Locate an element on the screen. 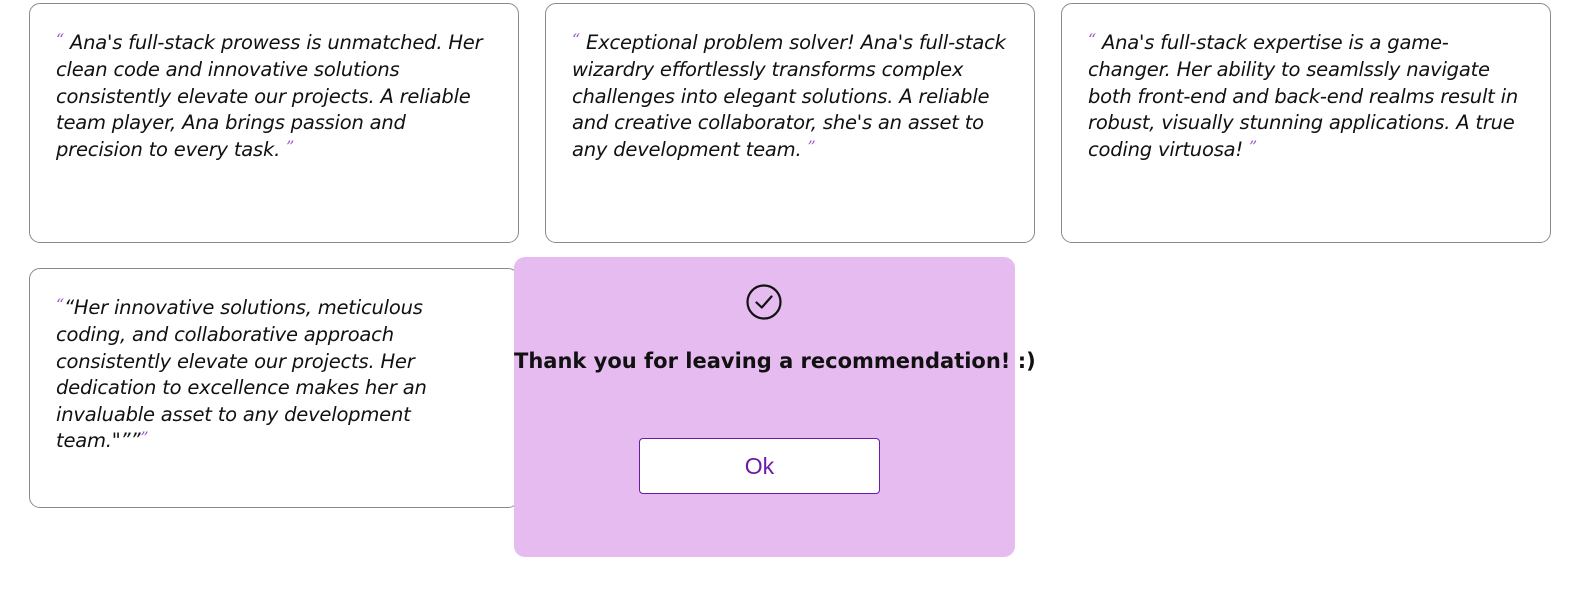  ok-button: Ok is located at coordinates (759, 466).